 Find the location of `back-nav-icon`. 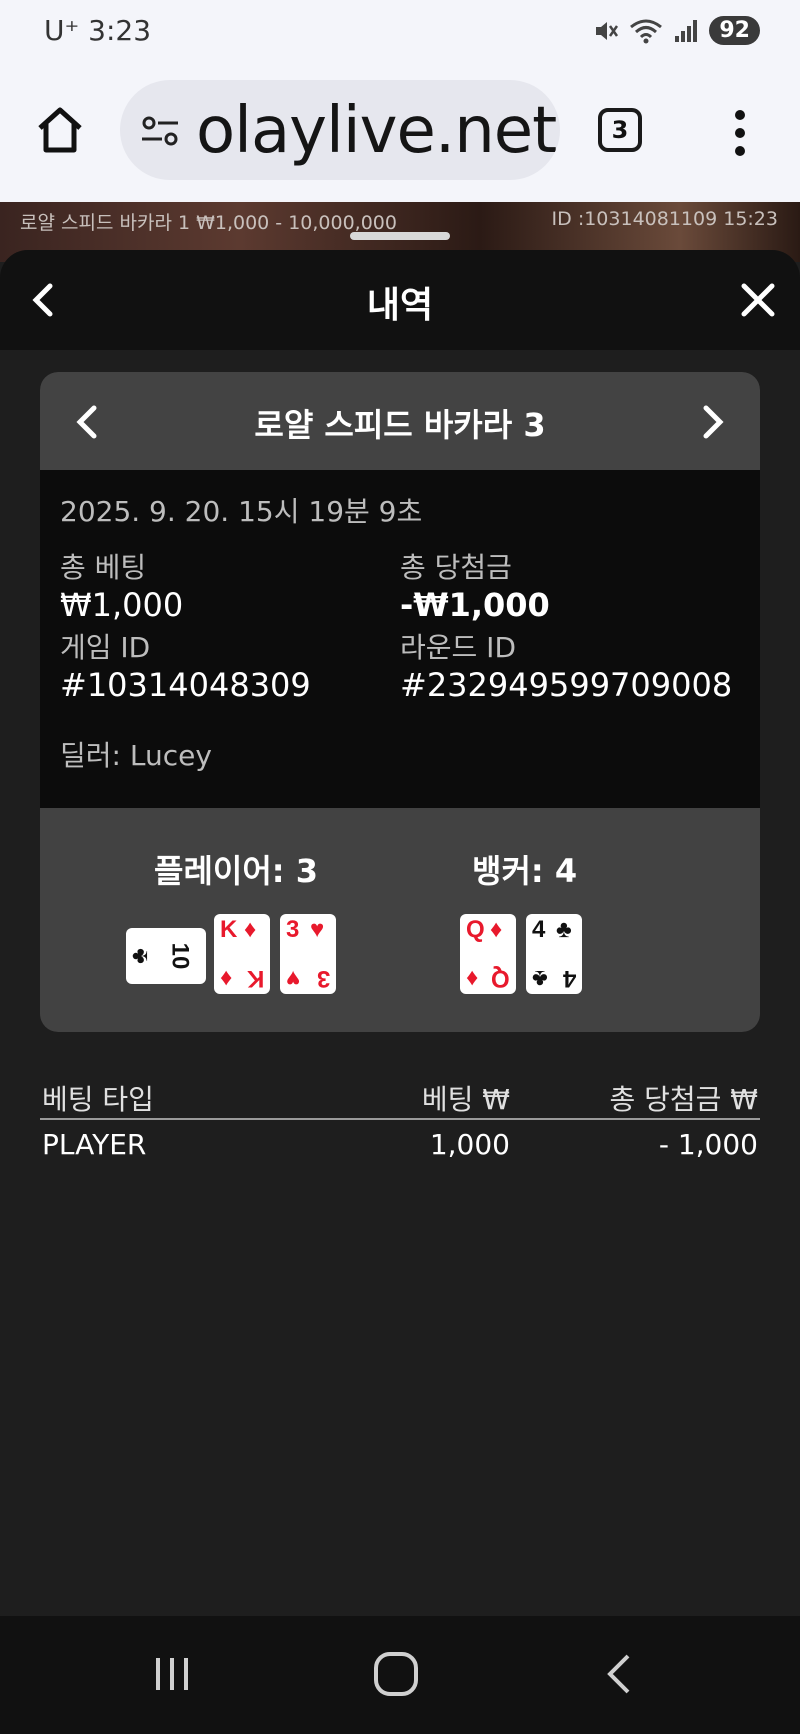

back-nav-icon is located at coordinates (619, 1674).